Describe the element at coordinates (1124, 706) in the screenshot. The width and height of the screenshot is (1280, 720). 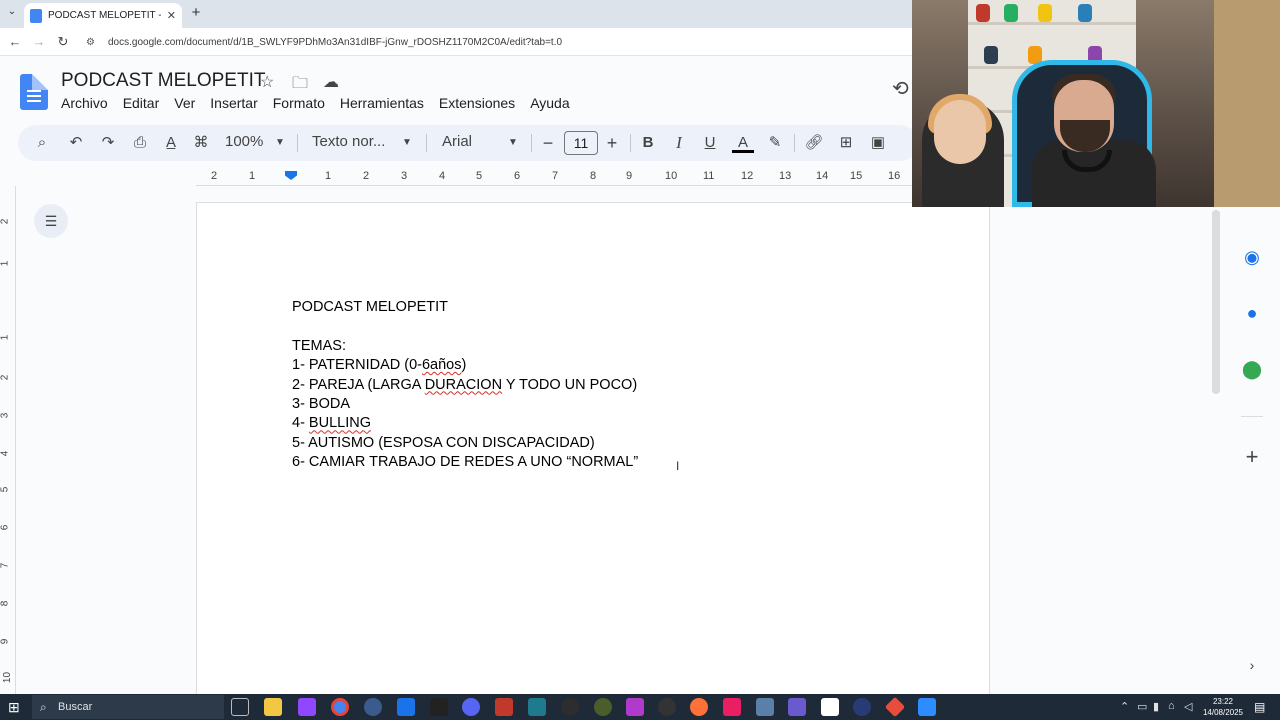
I see `tray-chevron-icon: ⌃` at that location.